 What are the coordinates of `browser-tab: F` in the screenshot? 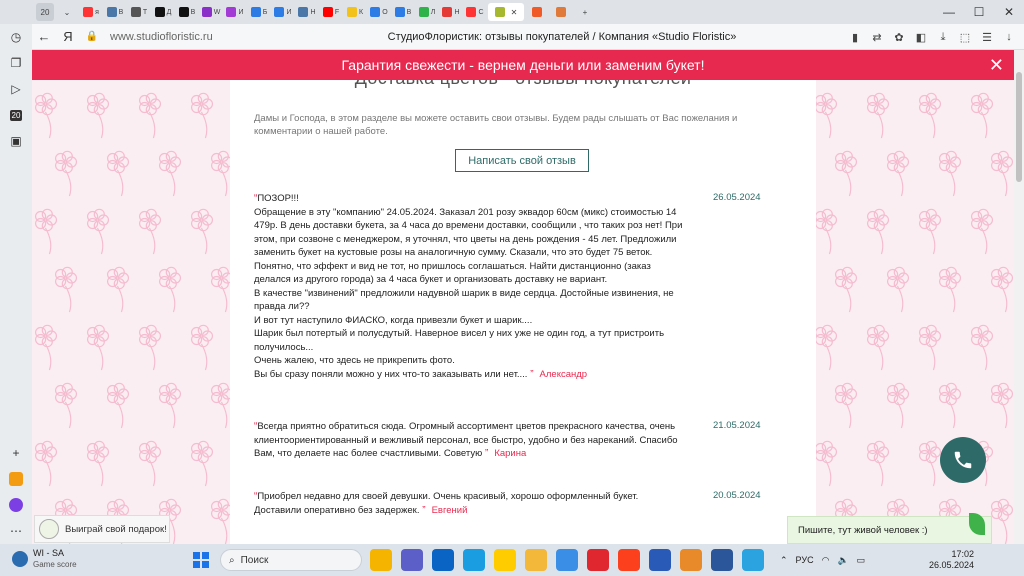 It's located at (331, 12).